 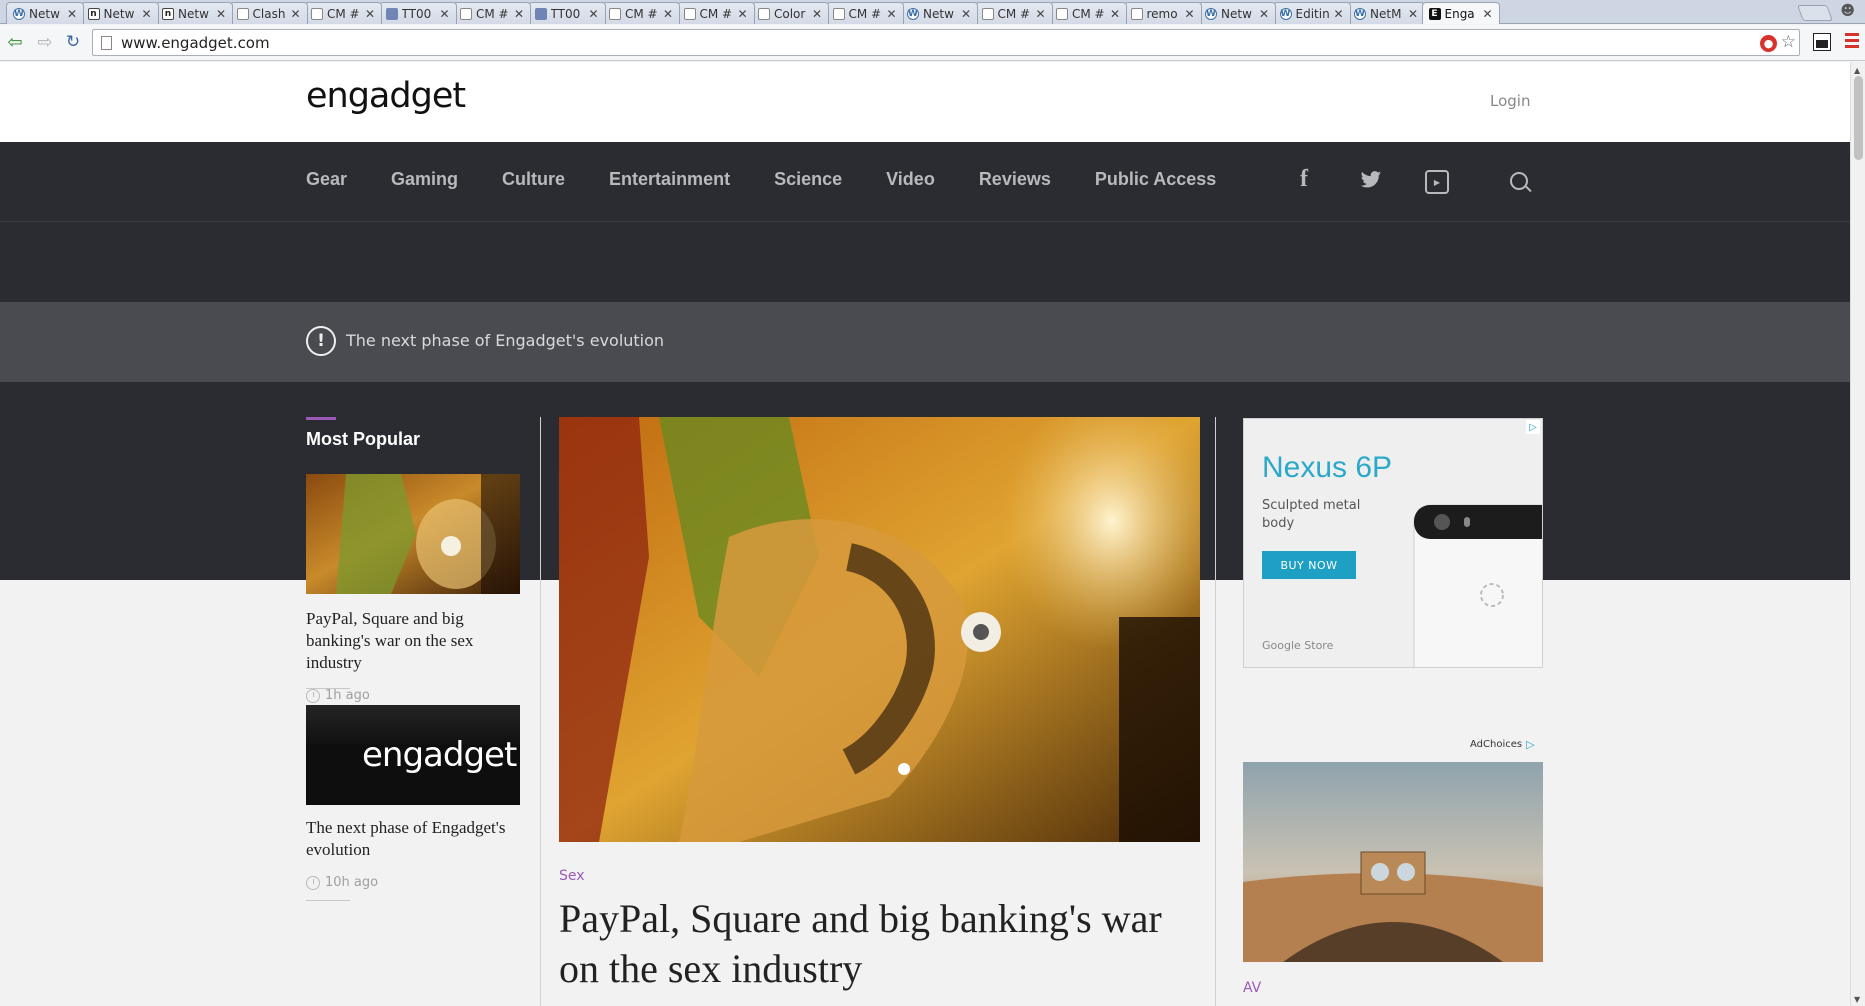 I want to click on user-icon: ☻, so click(x=1847, y=11).